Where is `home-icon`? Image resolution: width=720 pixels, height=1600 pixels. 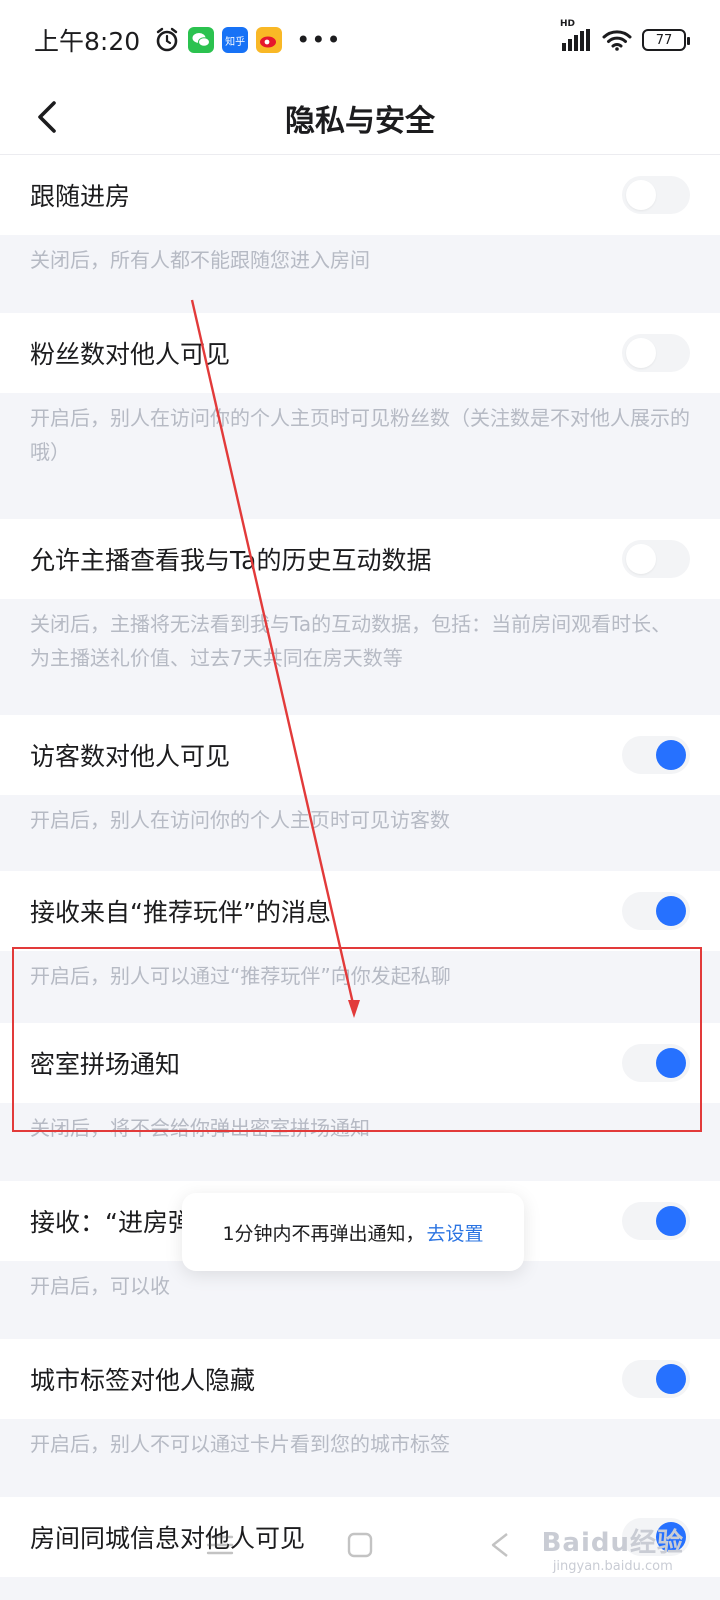
home-icon is located at coordinates (360, 1545).